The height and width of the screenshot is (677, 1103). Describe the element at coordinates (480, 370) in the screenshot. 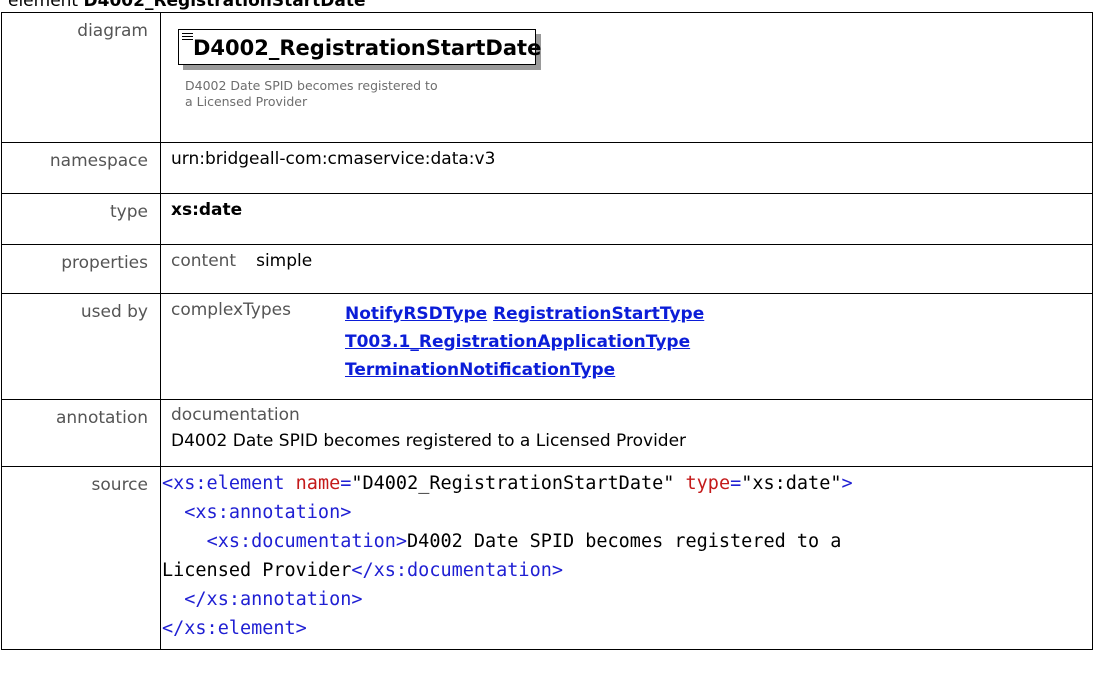

I see `link-terminationnotificationtype: TerminationNotificationType` at that location.